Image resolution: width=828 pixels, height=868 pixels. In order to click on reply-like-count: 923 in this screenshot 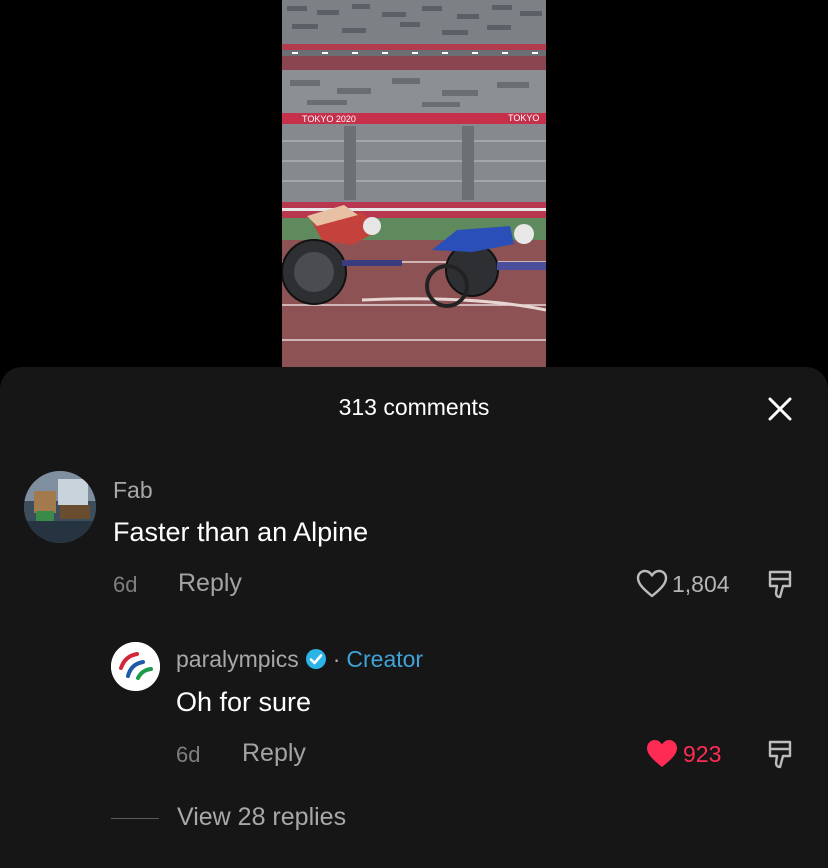, I will do `click(702, 753)`.